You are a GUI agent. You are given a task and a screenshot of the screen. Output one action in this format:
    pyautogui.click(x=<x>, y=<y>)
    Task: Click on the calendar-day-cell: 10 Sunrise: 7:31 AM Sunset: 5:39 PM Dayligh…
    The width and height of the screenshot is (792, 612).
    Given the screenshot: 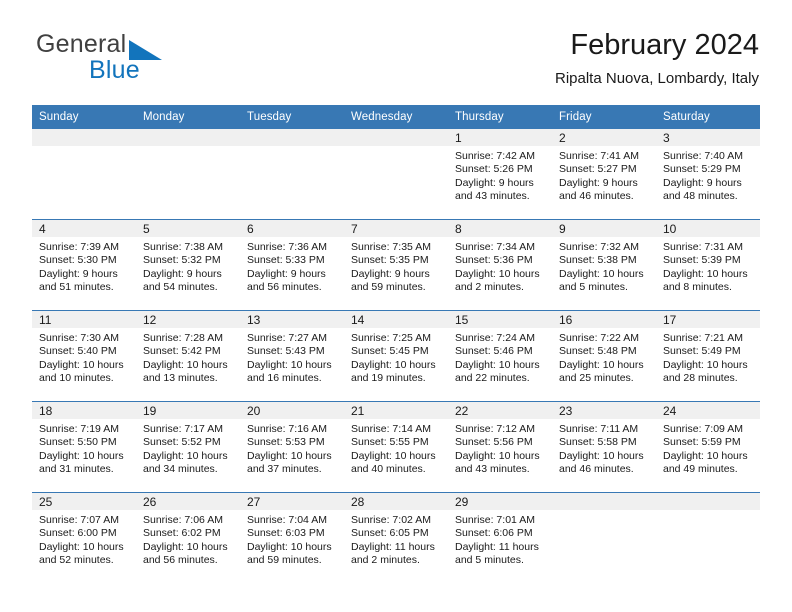 What is the action you would take?
    pyautogui.click(x=708, y=265)
    